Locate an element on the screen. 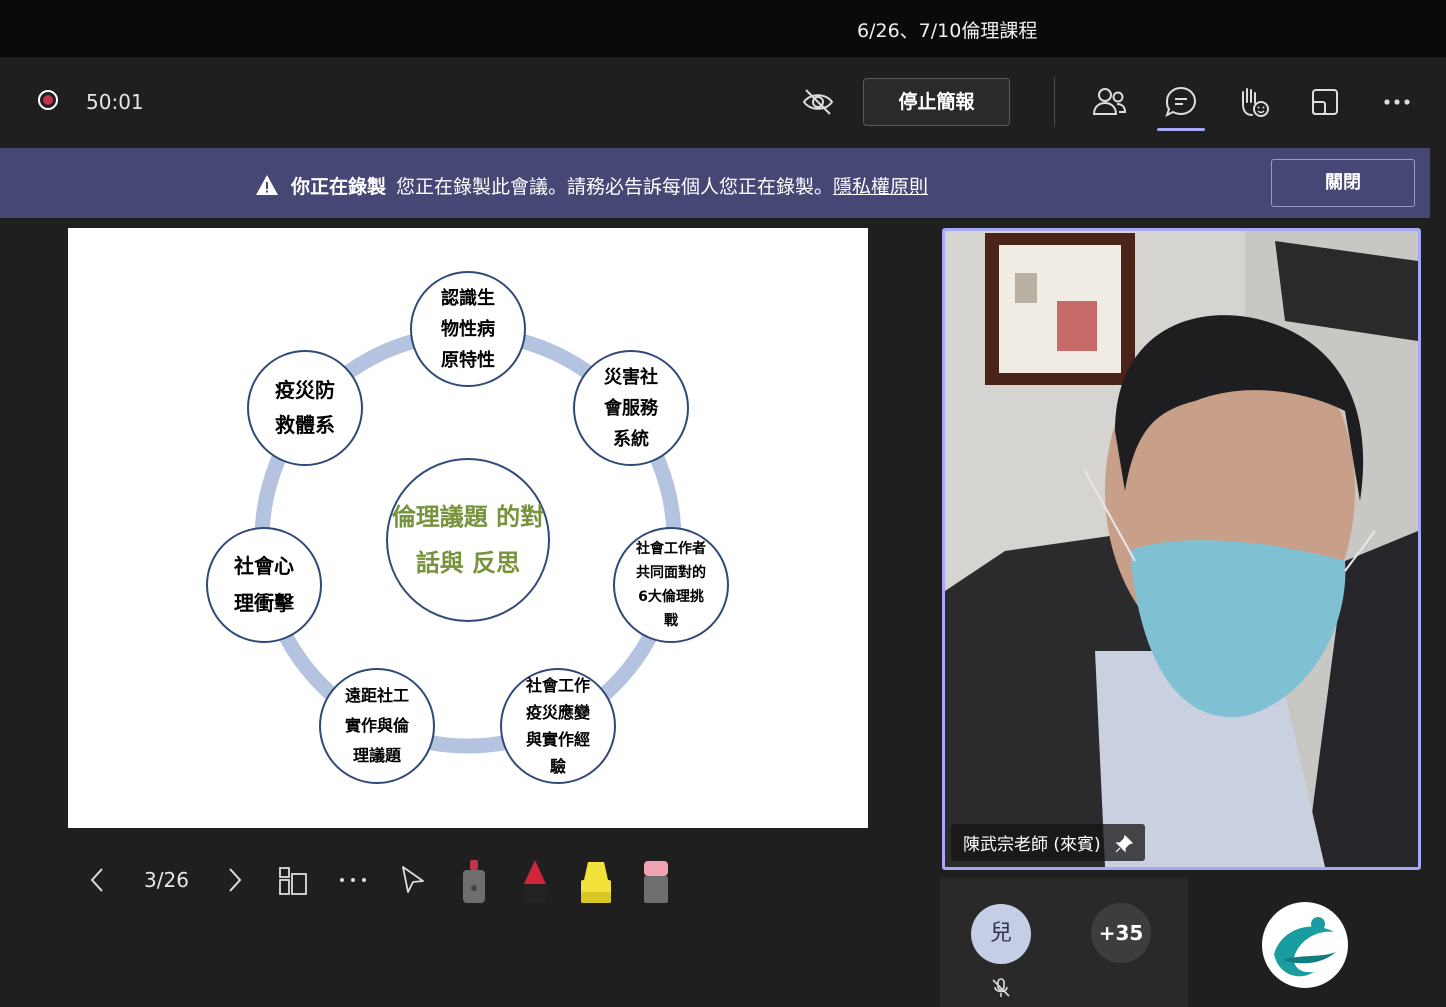  slide-node-remote-social-work: 遠距社工實作與倫理議題 is located at coordinates (377, 726).